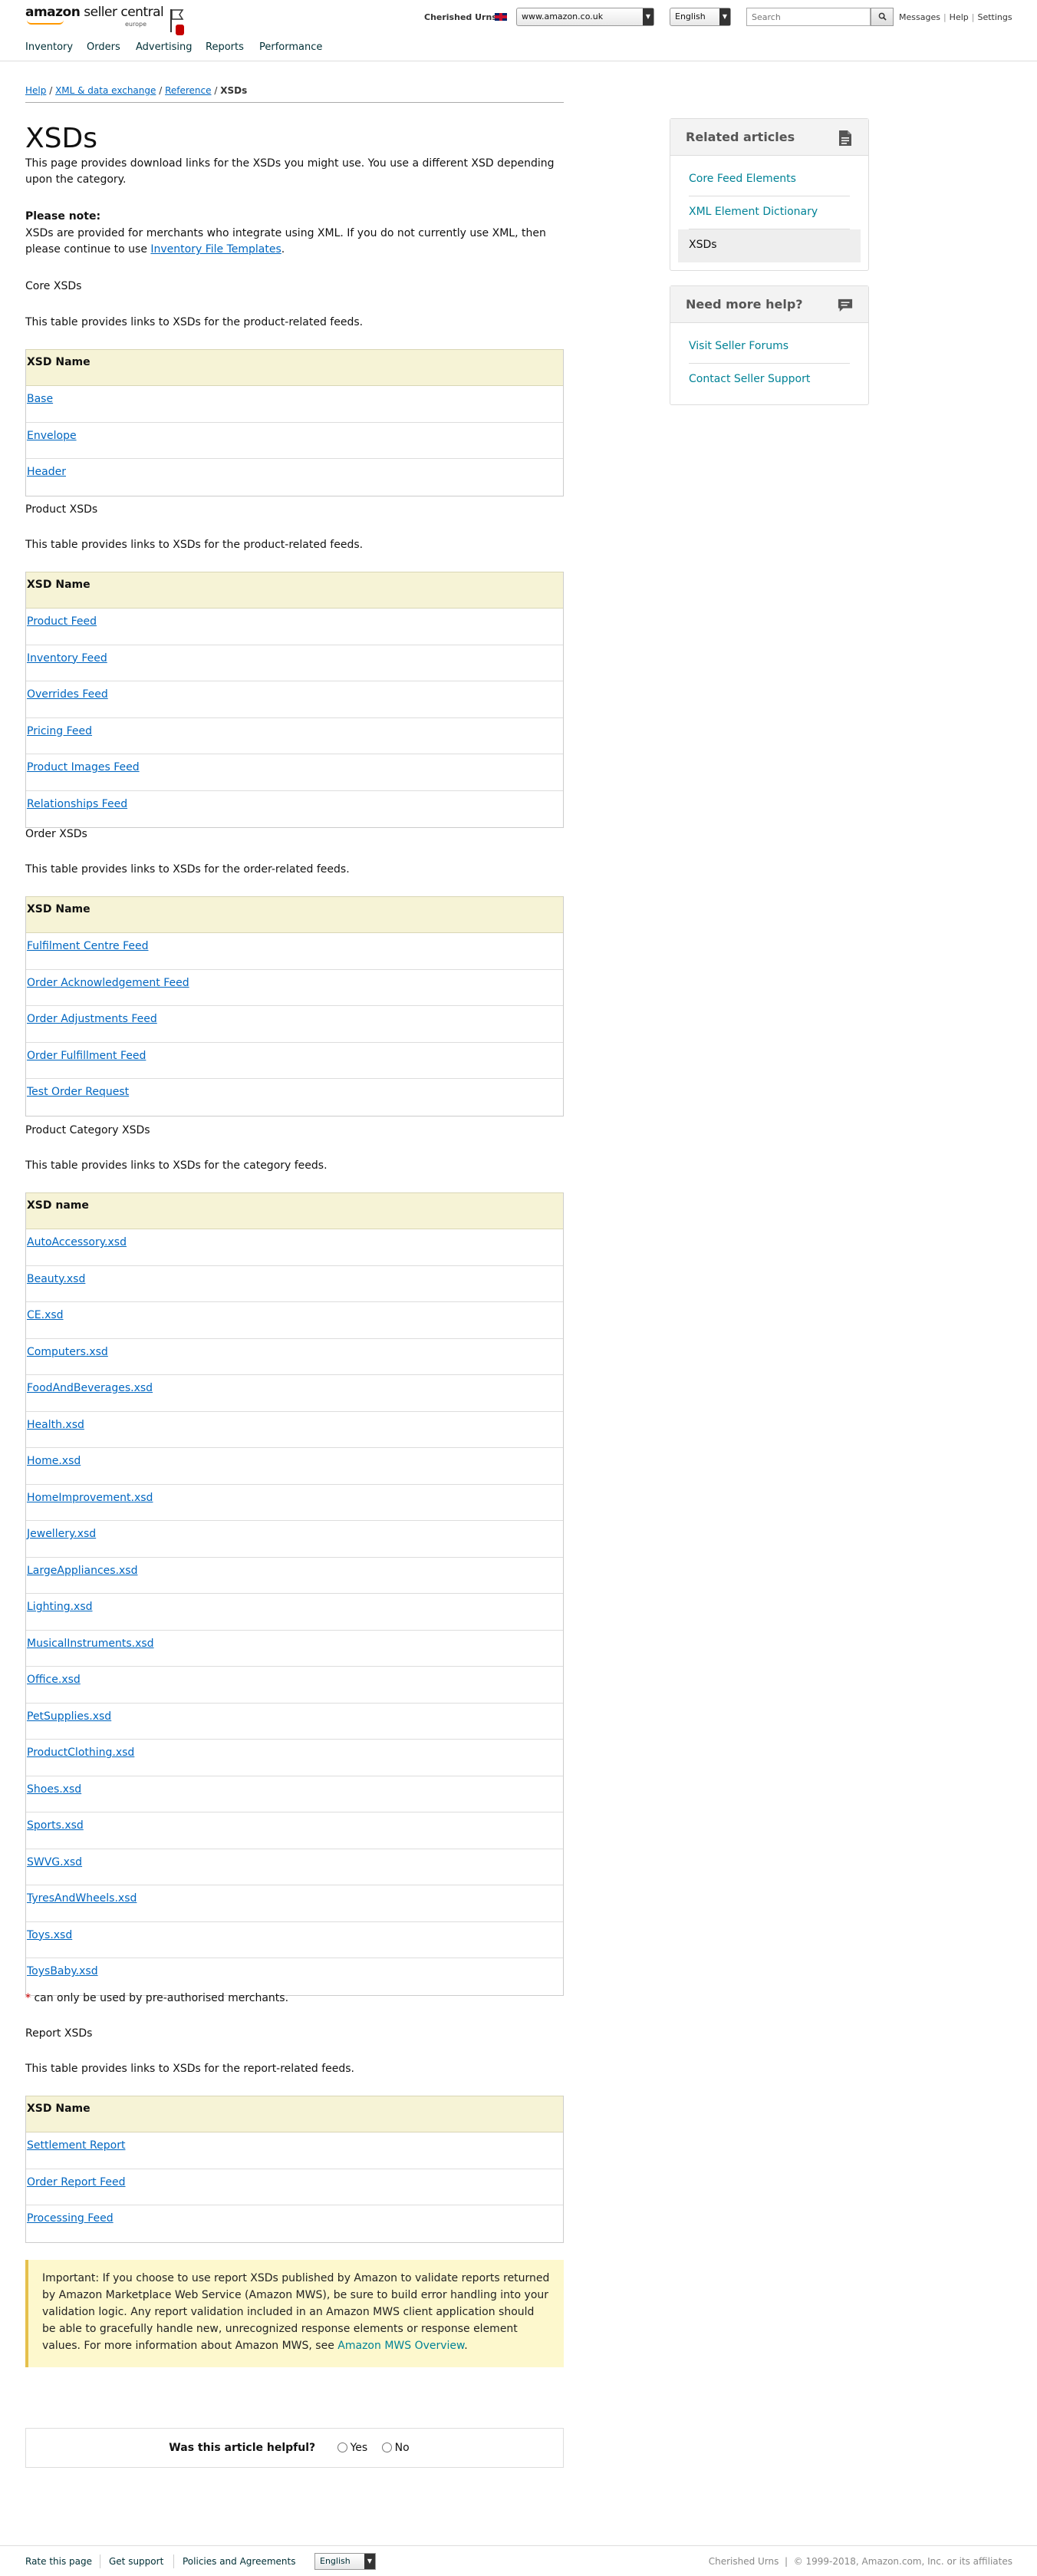 This screenshot has width=1037, height=2576. What do you see at coordinates (294, 736) in the screenshot?
I see `table-row: Pricing Feed` at bounding box center [294, 736].